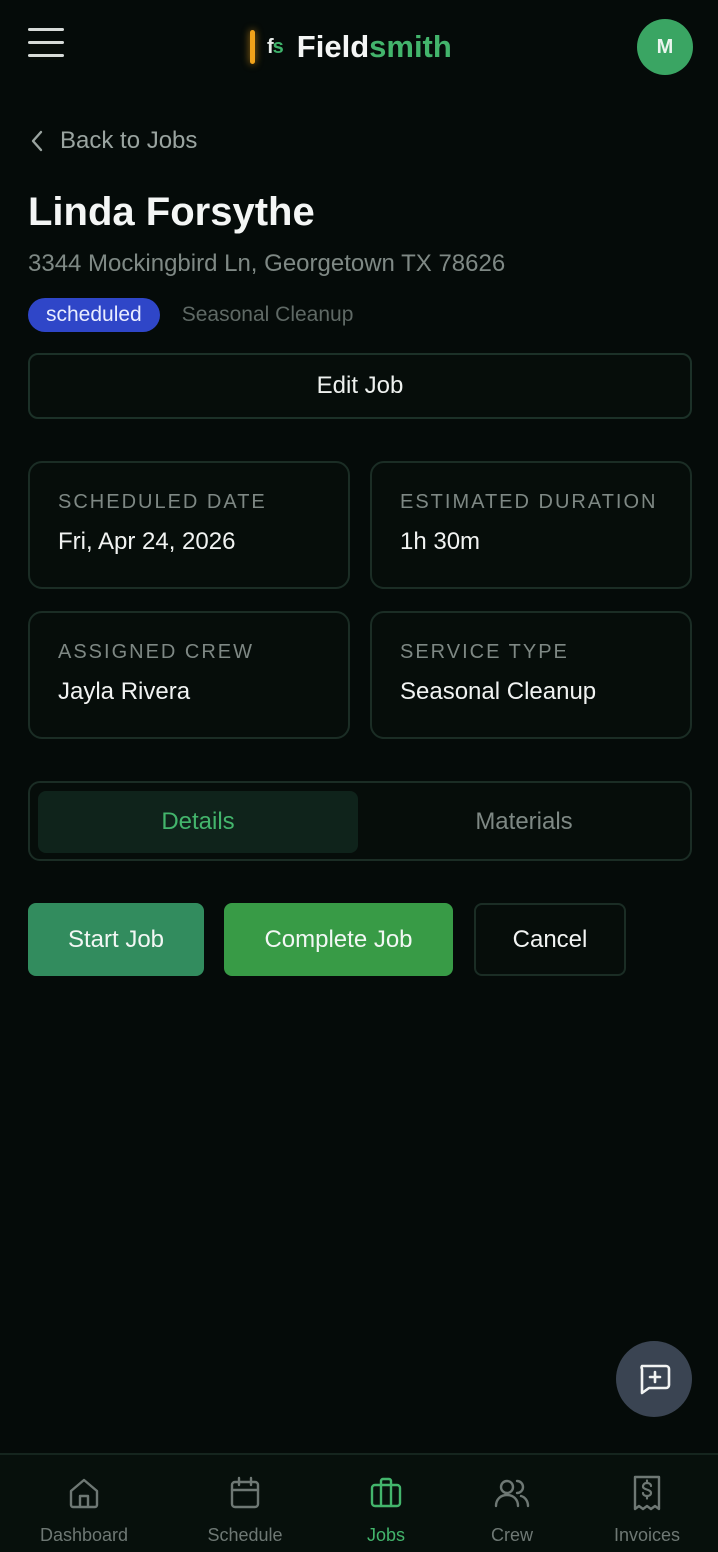  What do you see at coordinates (531, 675) in the screenshot?
I see `service-type-card: SERVICE TYPE Seasonal Cleanup` at bounding box center [531, 675].